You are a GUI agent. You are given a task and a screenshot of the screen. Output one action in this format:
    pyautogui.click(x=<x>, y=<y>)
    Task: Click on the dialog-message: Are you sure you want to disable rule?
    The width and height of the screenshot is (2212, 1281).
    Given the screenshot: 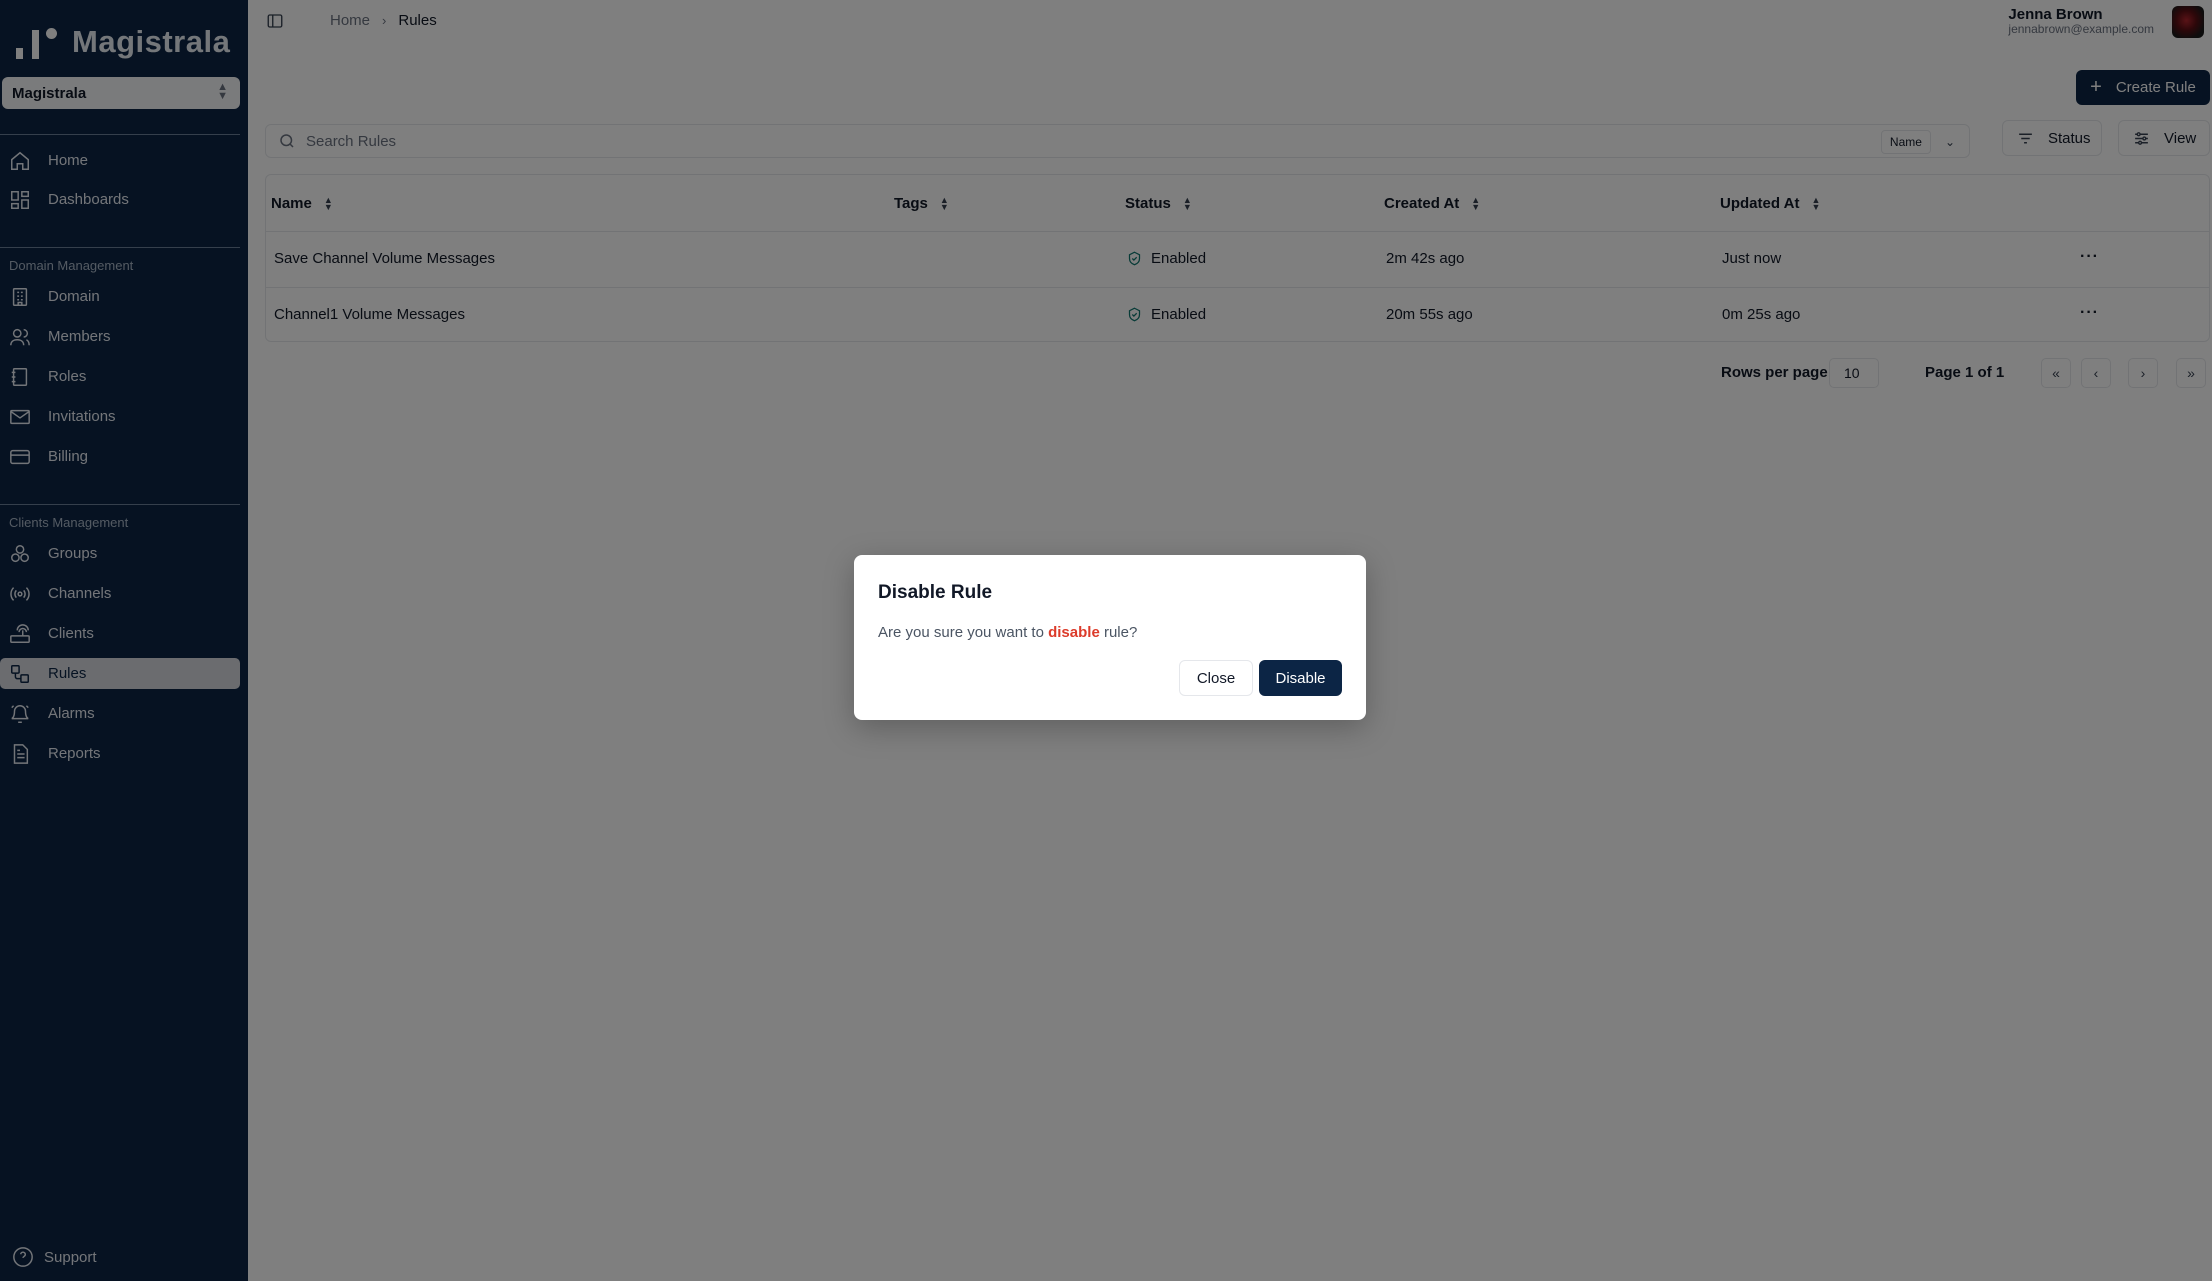 What is the action you would take?
    pyautogui.click(x=1007, y=632)
    